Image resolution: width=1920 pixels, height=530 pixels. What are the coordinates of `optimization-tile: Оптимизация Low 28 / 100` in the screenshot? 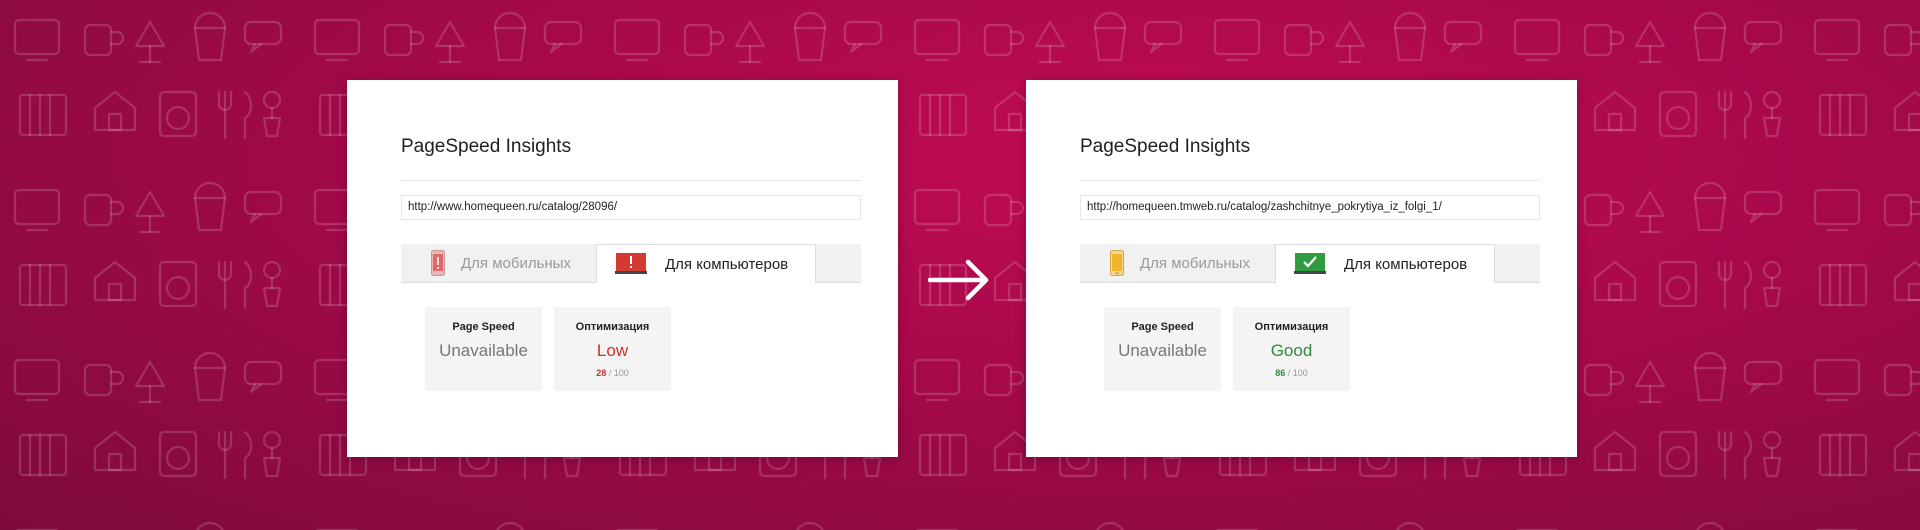 It's located at (612, 349).